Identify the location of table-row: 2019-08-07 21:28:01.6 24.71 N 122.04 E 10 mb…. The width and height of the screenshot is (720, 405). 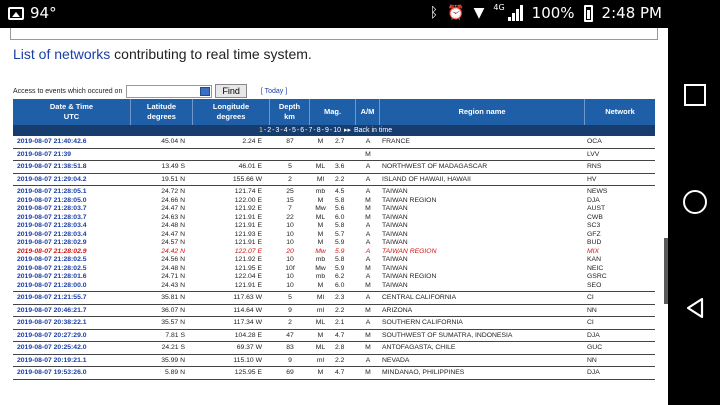
(334, 277).